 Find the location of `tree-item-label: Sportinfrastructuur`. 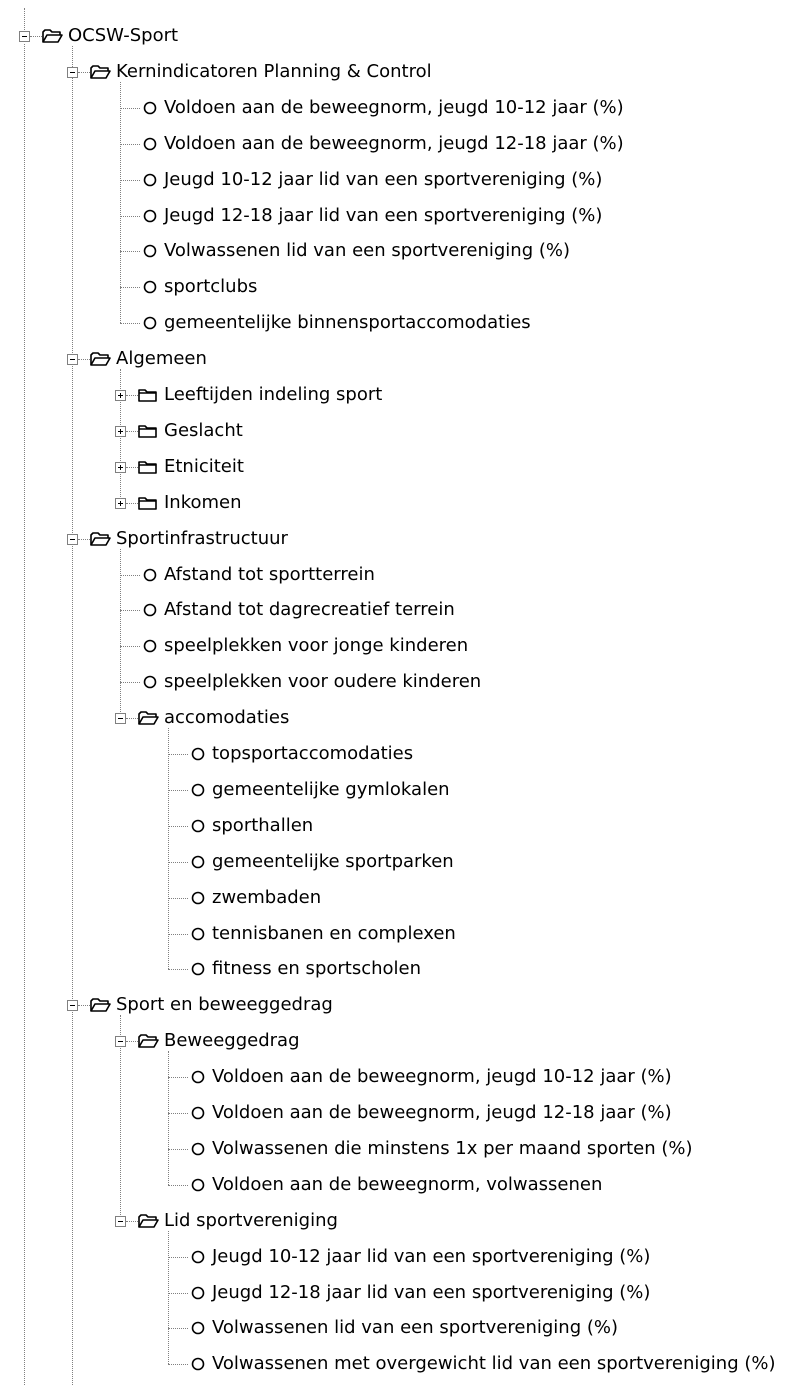

tree-item-label: Sportinfrastructuur is located at coordinates (202, 539).